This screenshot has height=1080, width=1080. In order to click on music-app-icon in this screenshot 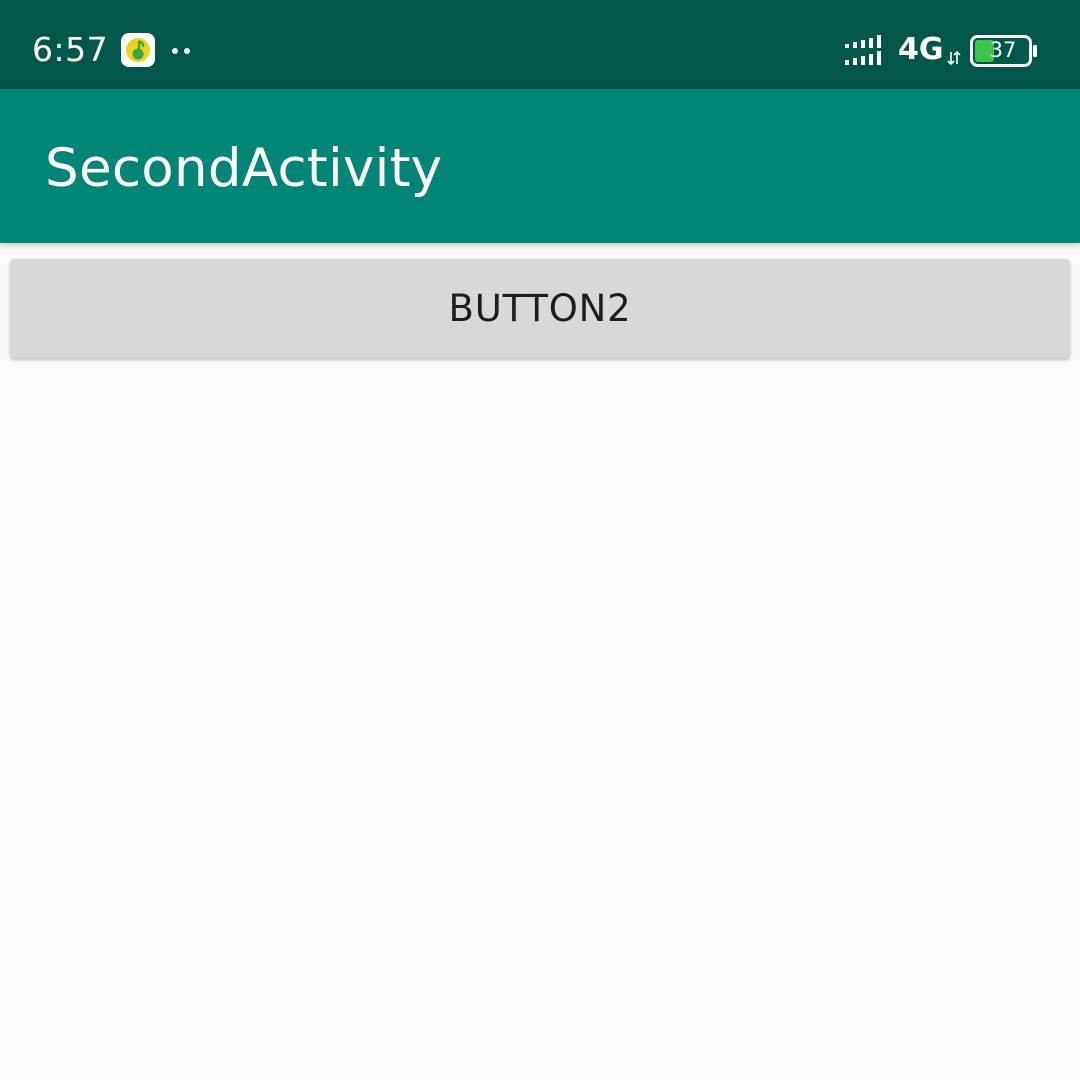, I will do `click(138, 50)`.